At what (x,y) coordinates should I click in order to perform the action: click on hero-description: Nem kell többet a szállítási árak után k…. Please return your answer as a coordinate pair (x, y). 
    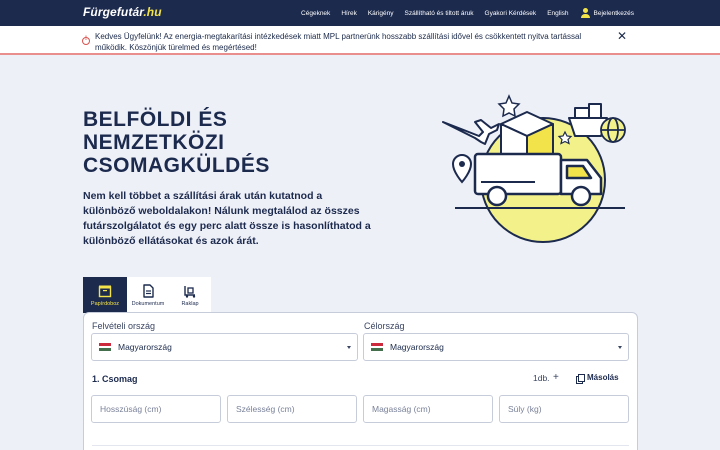
    Looking at the image, I should click on (227, 218).